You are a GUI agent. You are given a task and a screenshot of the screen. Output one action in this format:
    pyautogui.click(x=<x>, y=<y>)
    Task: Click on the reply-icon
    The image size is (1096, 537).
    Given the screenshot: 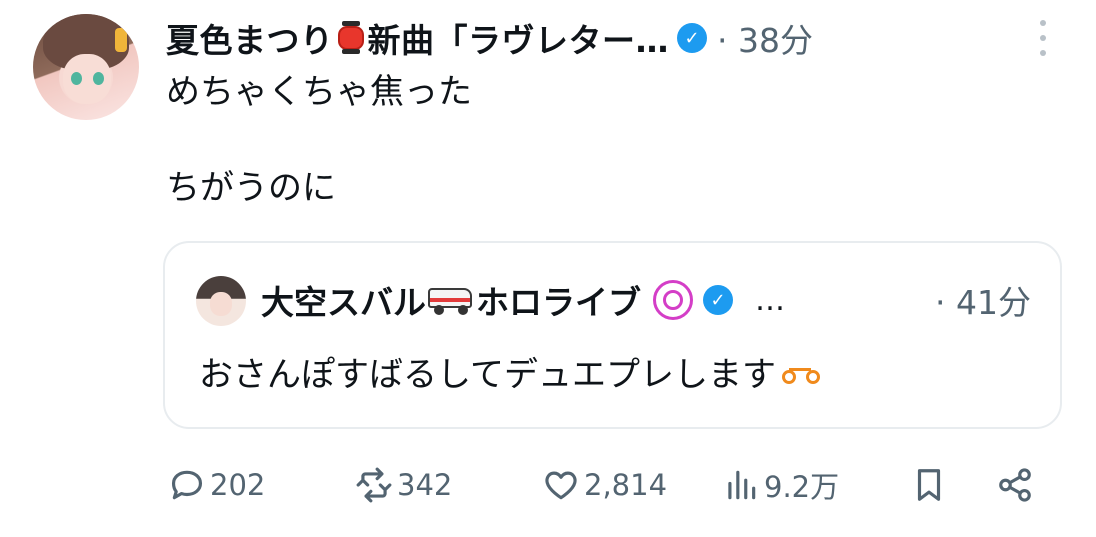 What is the action you would take?
    pyautogui.click(x=187, y=485)
    